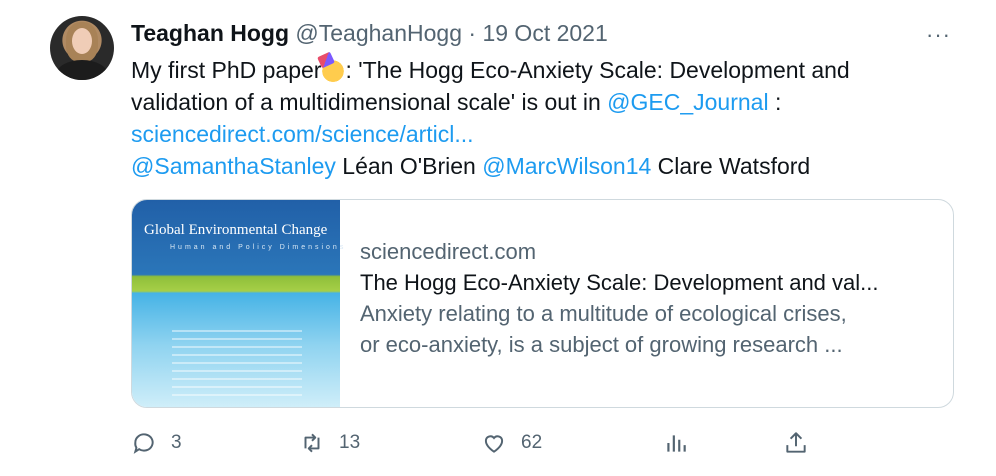 The width and height of the screenshot is (996, 476). Describe the element at coordinates (350, 442) in the screenshot. I see `retweet-count: 13` at that location.